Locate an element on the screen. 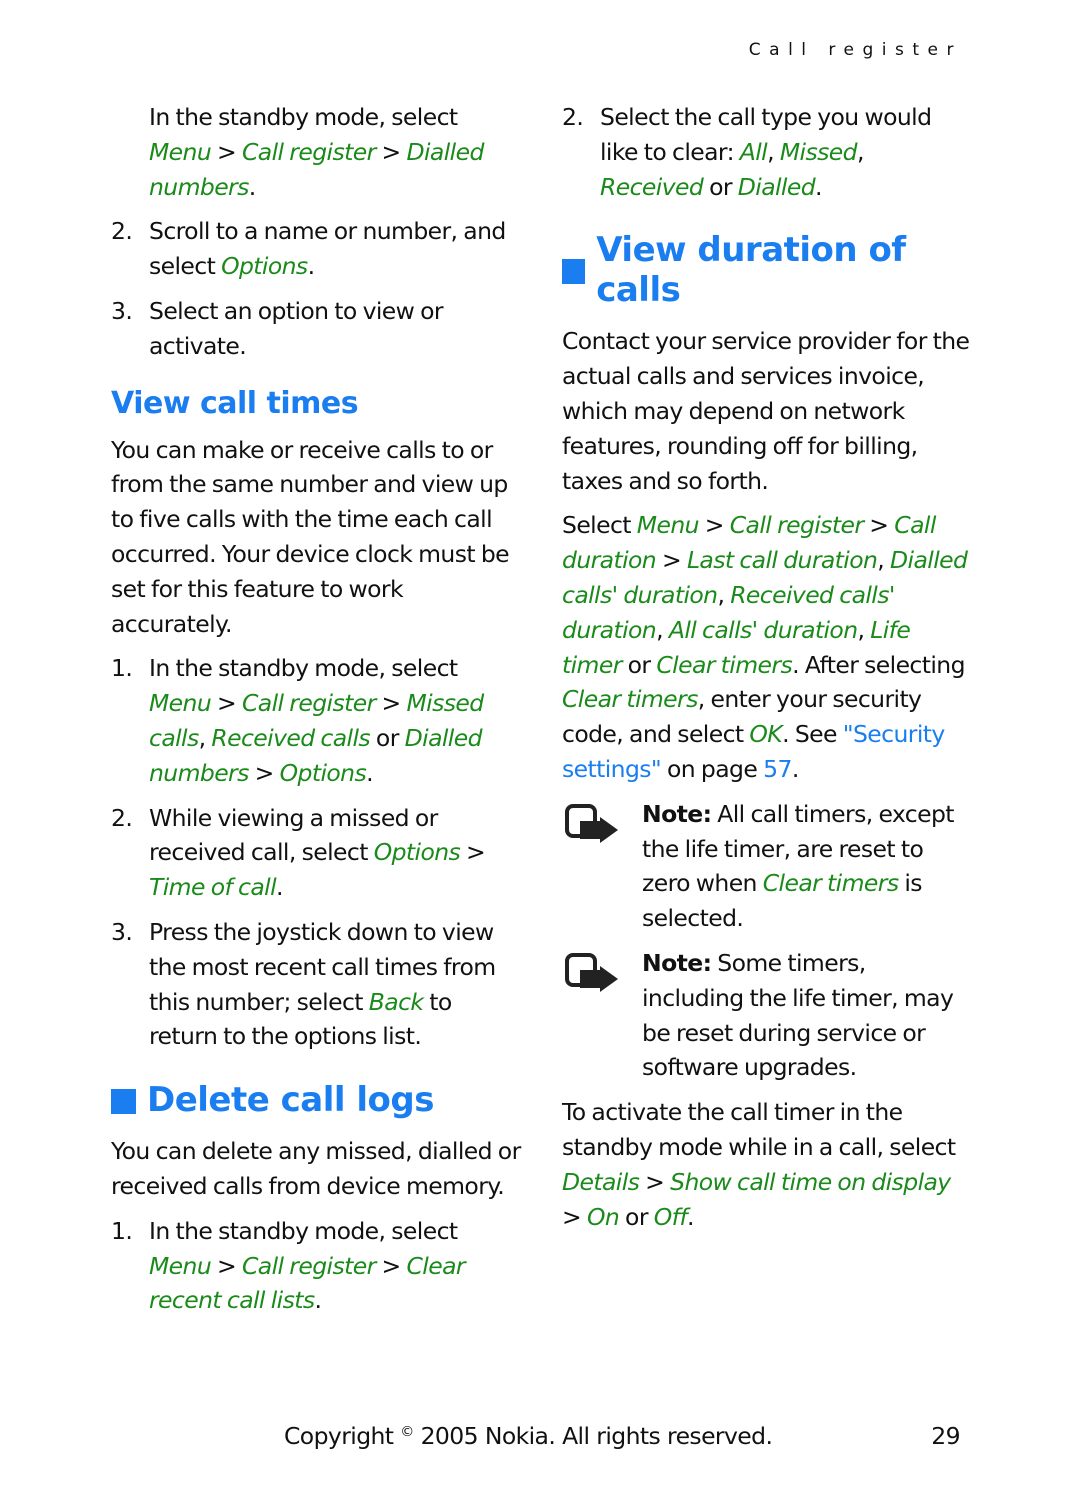  list-item: 3. Select an option to view or activate. is located at coordinates (277, 328).